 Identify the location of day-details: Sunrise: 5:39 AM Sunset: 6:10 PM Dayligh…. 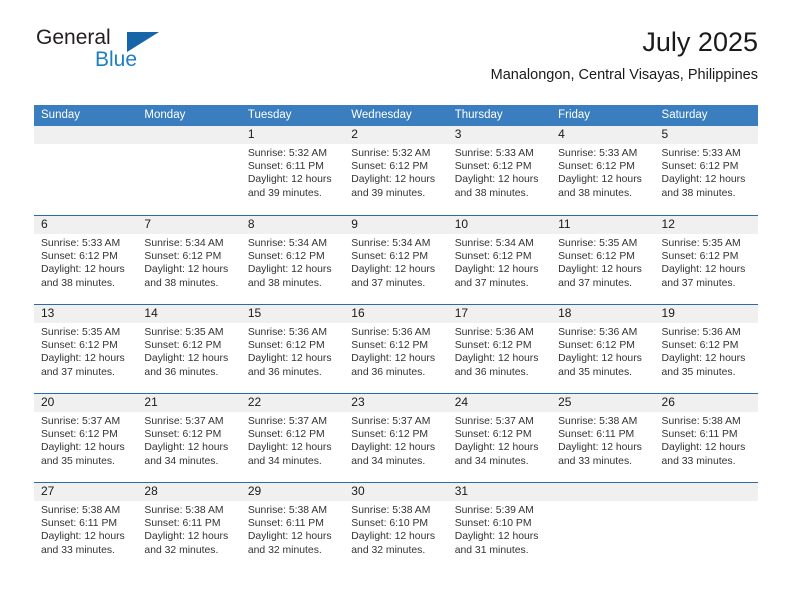
(499, 529).